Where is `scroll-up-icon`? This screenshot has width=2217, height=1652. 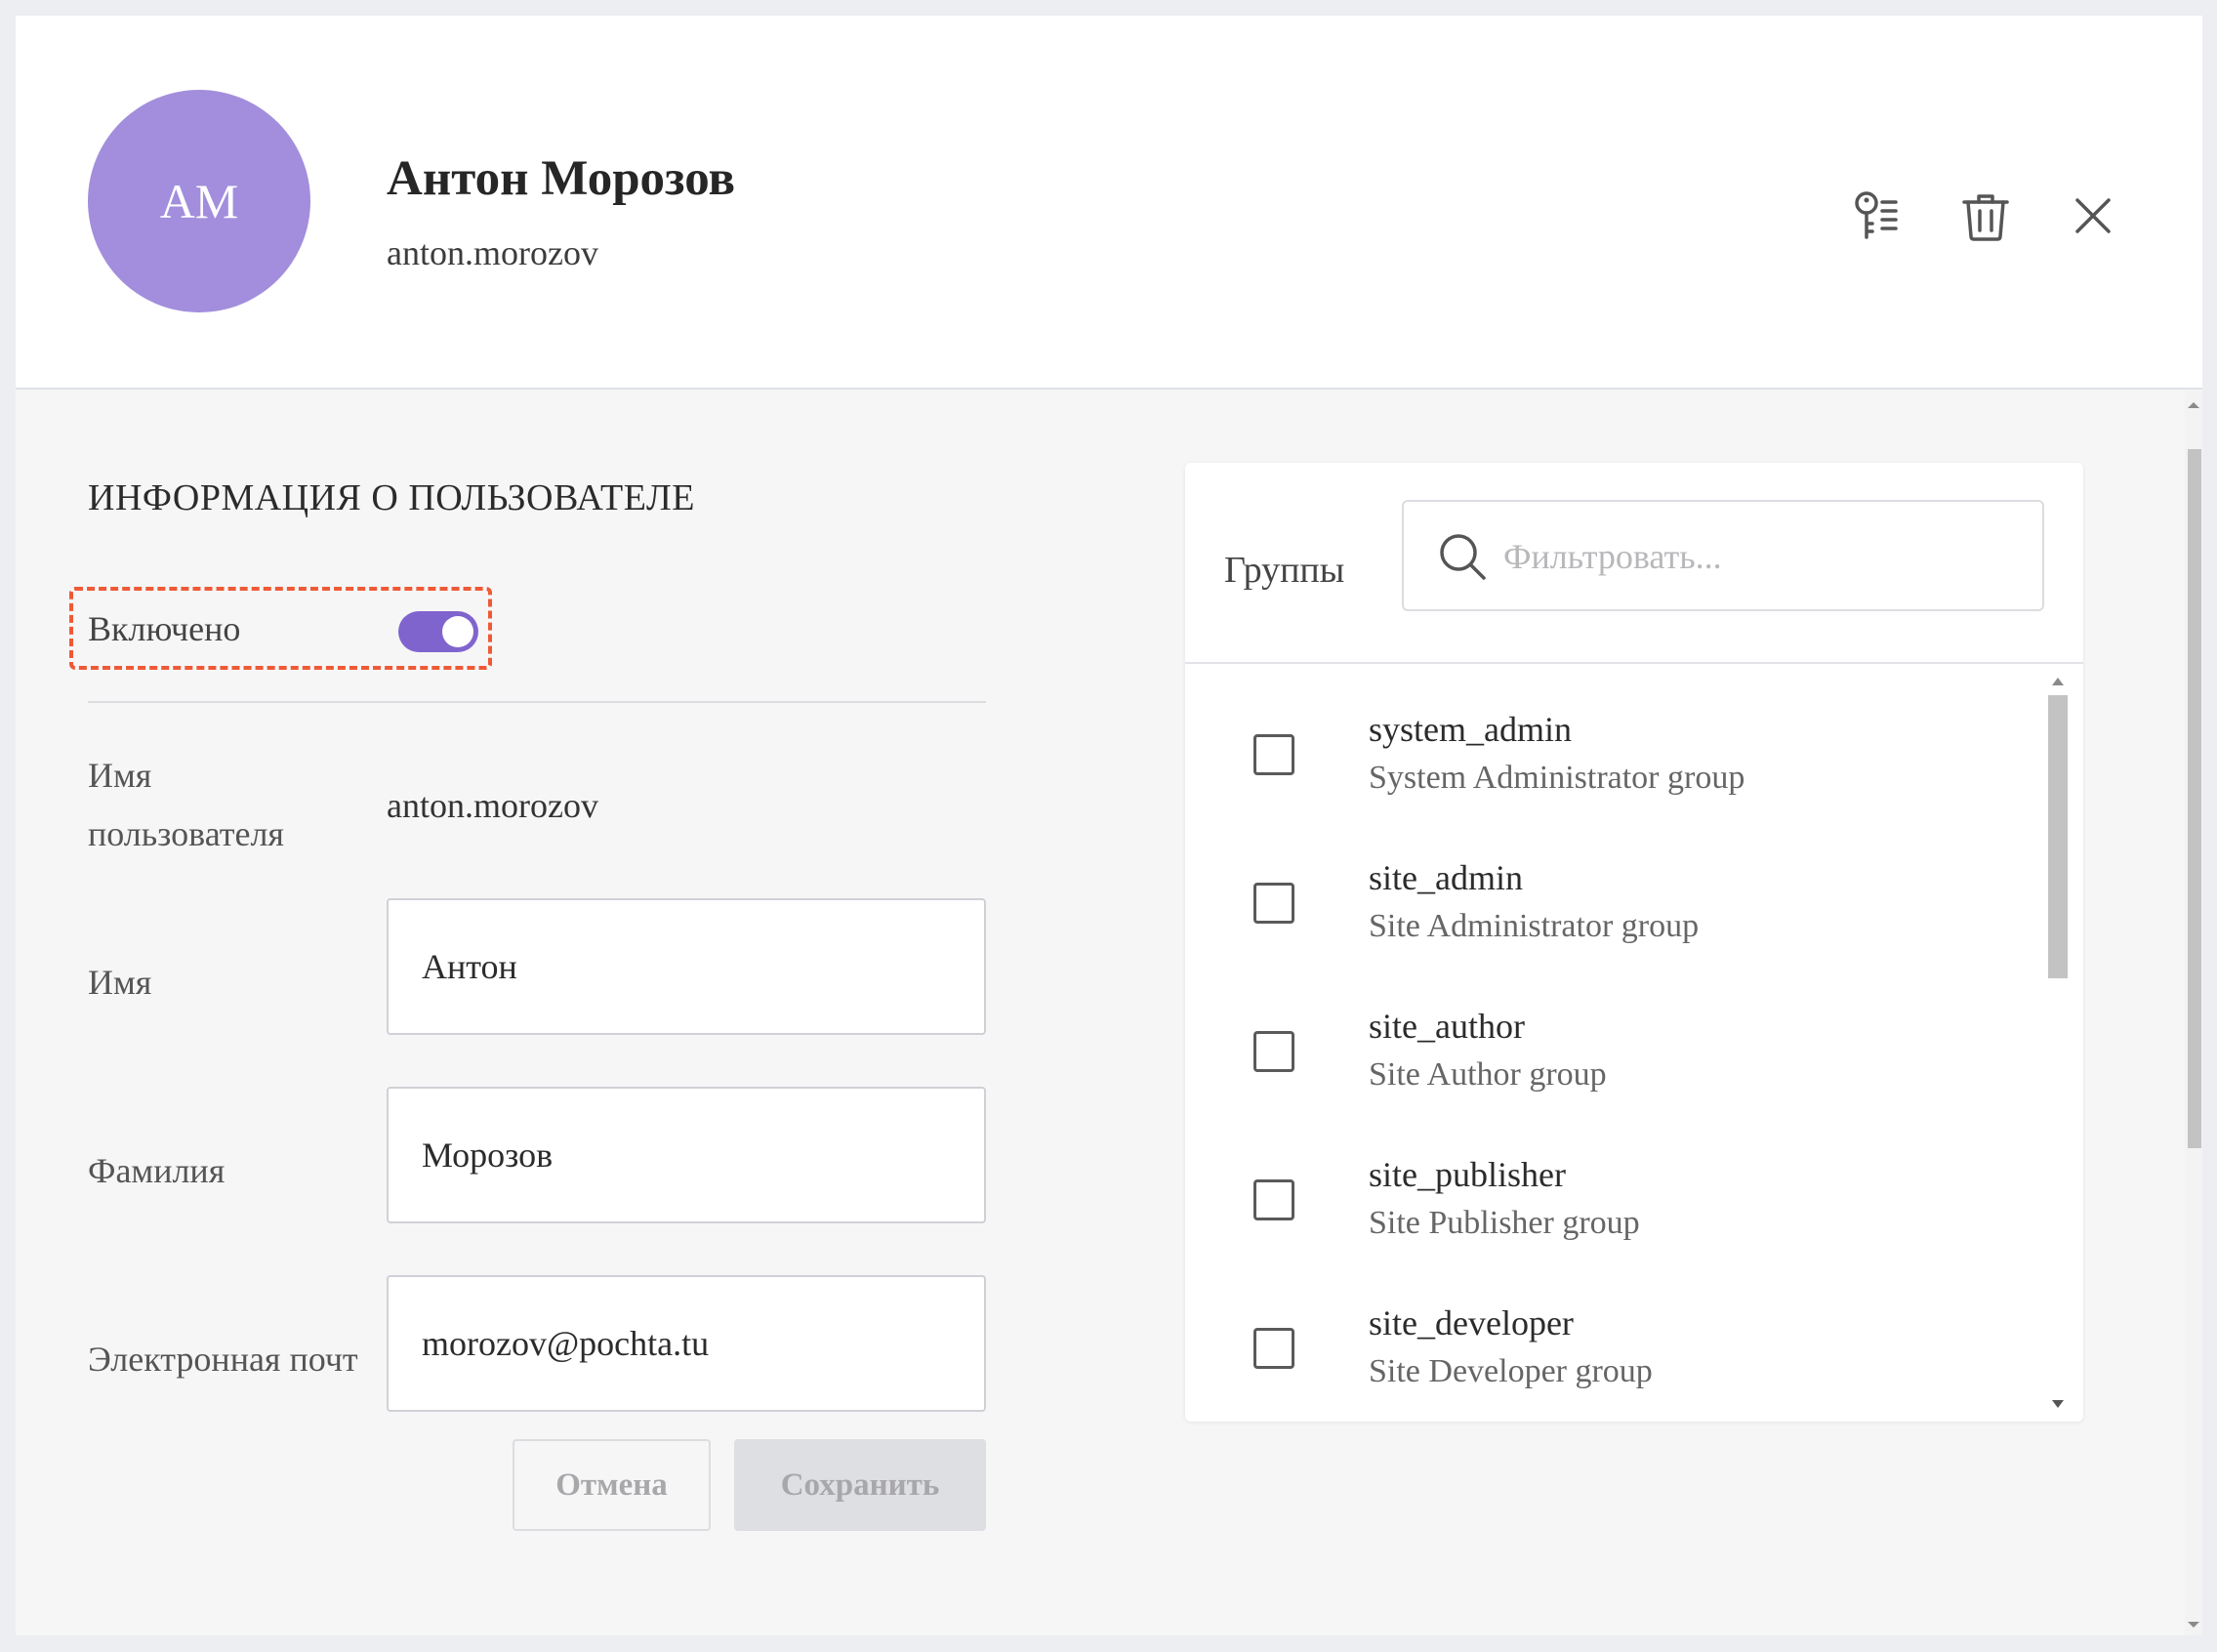 scroll-up-icon is located at coordinates (2193, 405).